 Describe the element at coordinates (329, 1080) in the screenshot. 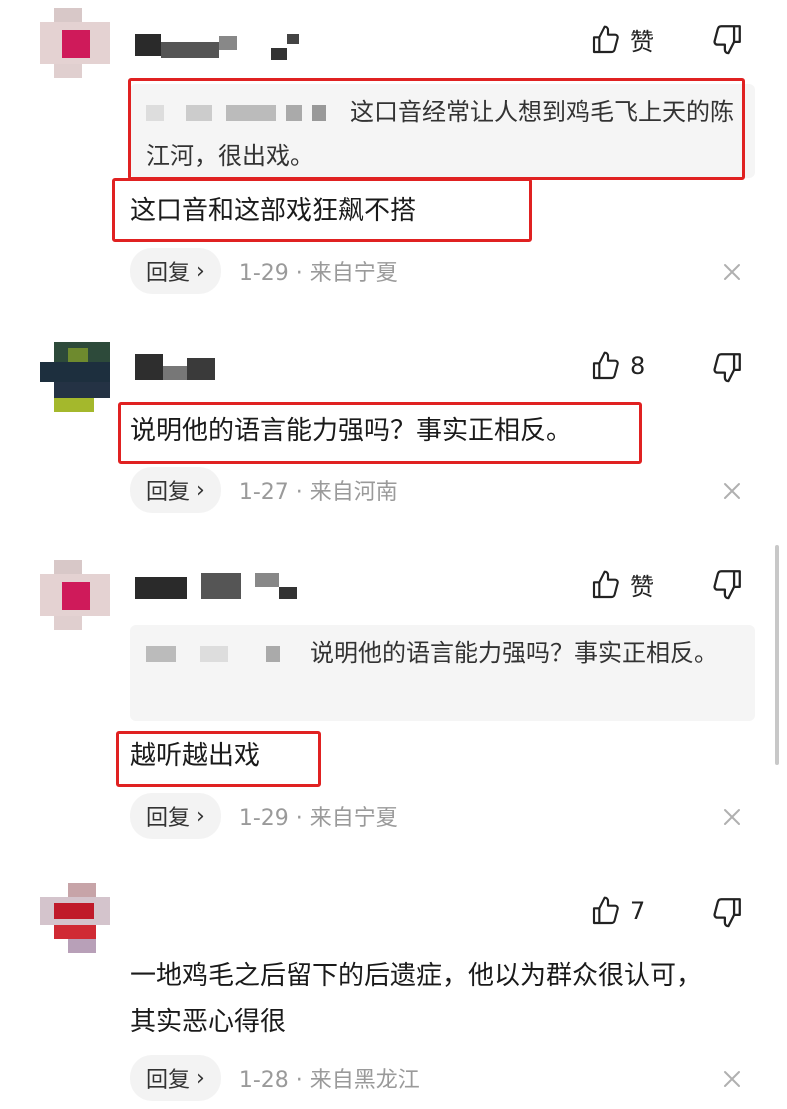

I see `timestamp-location: 1-28 · 来自黑龙江` at that location.